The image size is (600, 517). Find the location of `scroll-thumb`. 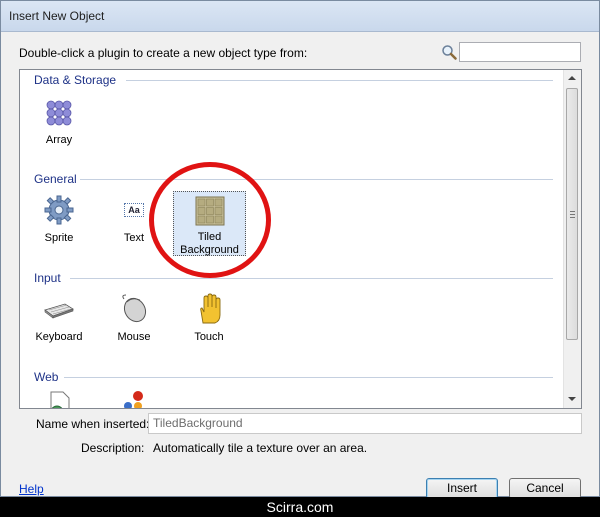

scroll-thumb is located at coordinates (572, 214).